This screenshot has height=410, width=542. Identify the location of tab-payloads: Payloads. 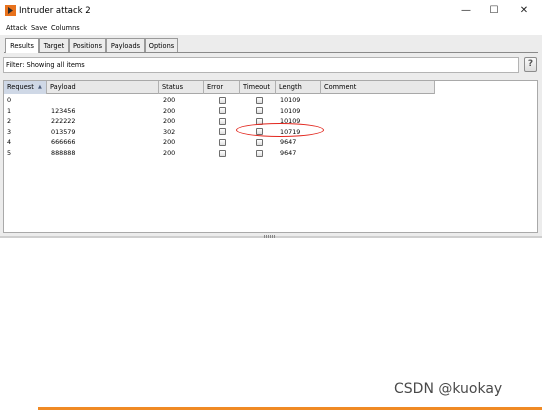
(125, 45).